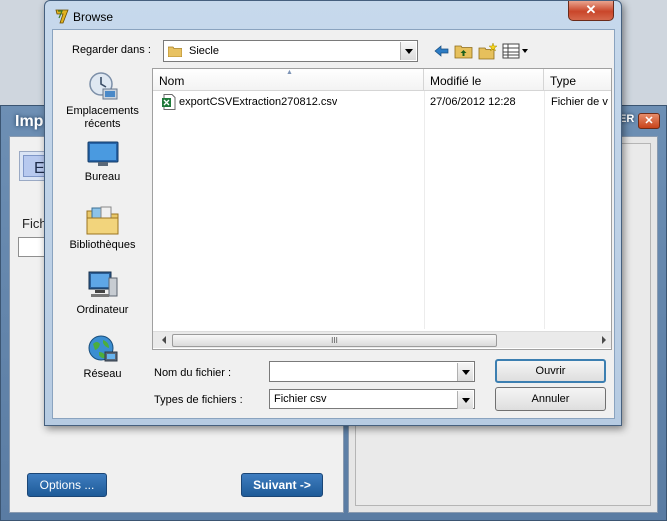 Image resolution: width=667 pixels, height=521 pixels. Describe the element at coordinates (602, 340) in the screenshot. I see `scroll-right-arrow-icon` at that location.